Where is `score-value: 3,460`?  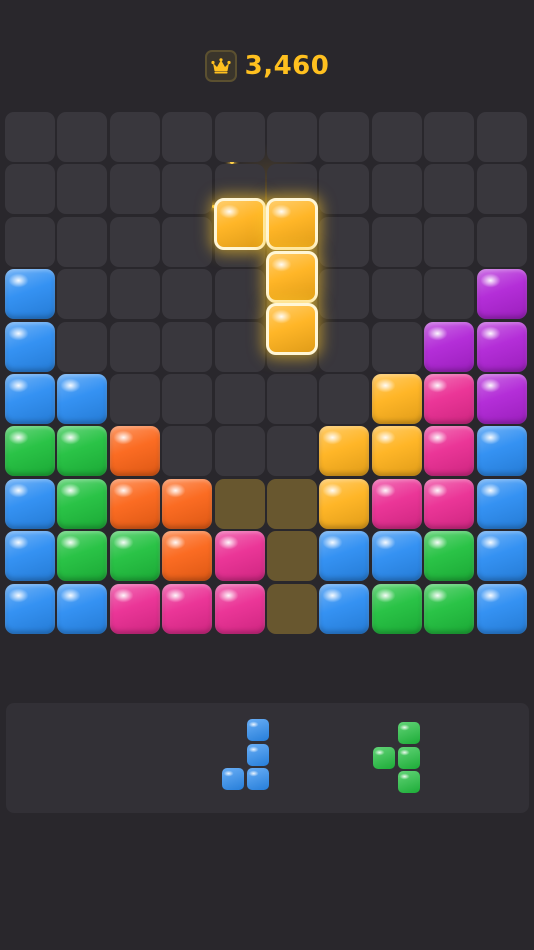
score-value: 3,460 is located at coordinates (287, 66).